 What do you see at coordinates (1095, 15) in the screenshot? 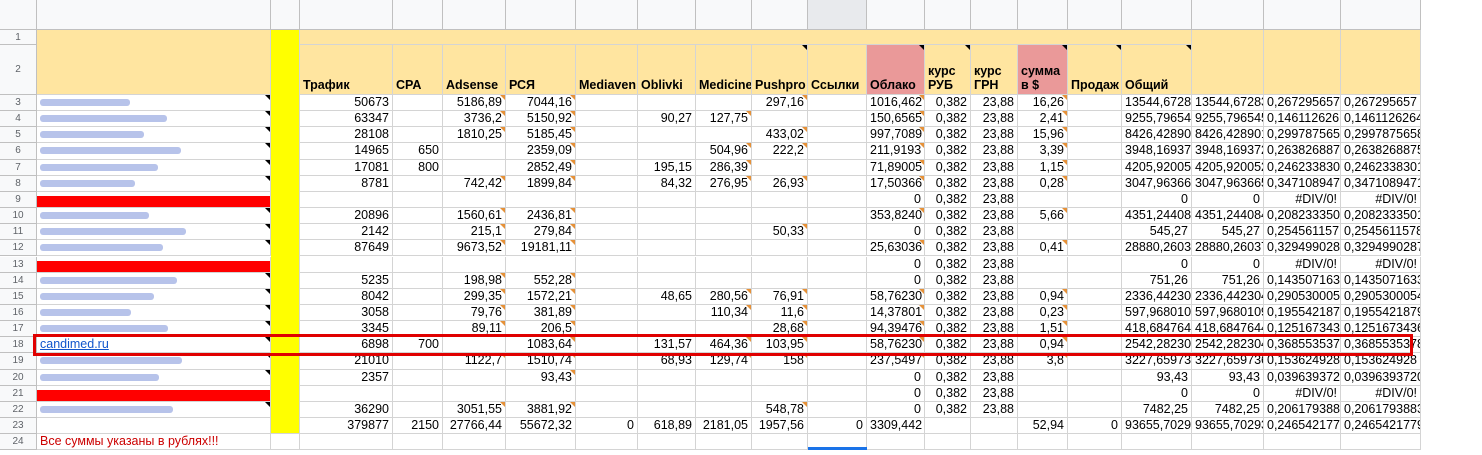
I see `column-header-qt` at bounding box center [1095, 15].